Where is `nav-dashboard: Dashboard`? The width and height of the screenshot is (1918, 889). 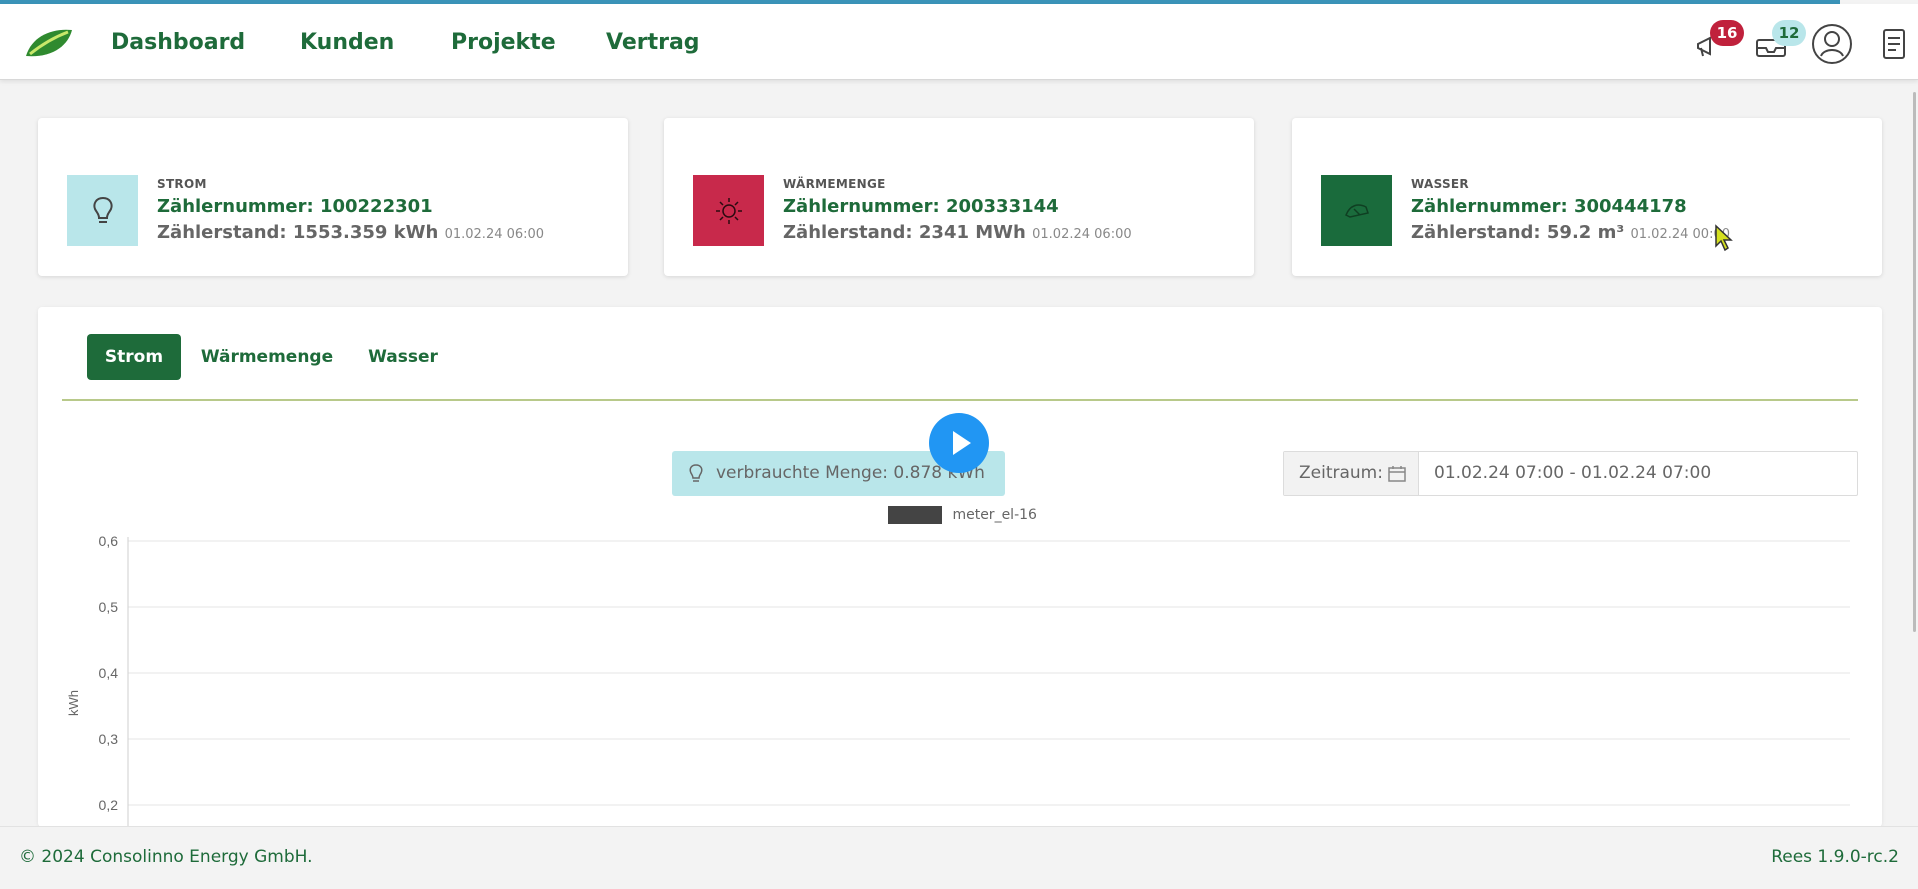 nav-dashboard: Dashboard is located at coordinates (178, 42).